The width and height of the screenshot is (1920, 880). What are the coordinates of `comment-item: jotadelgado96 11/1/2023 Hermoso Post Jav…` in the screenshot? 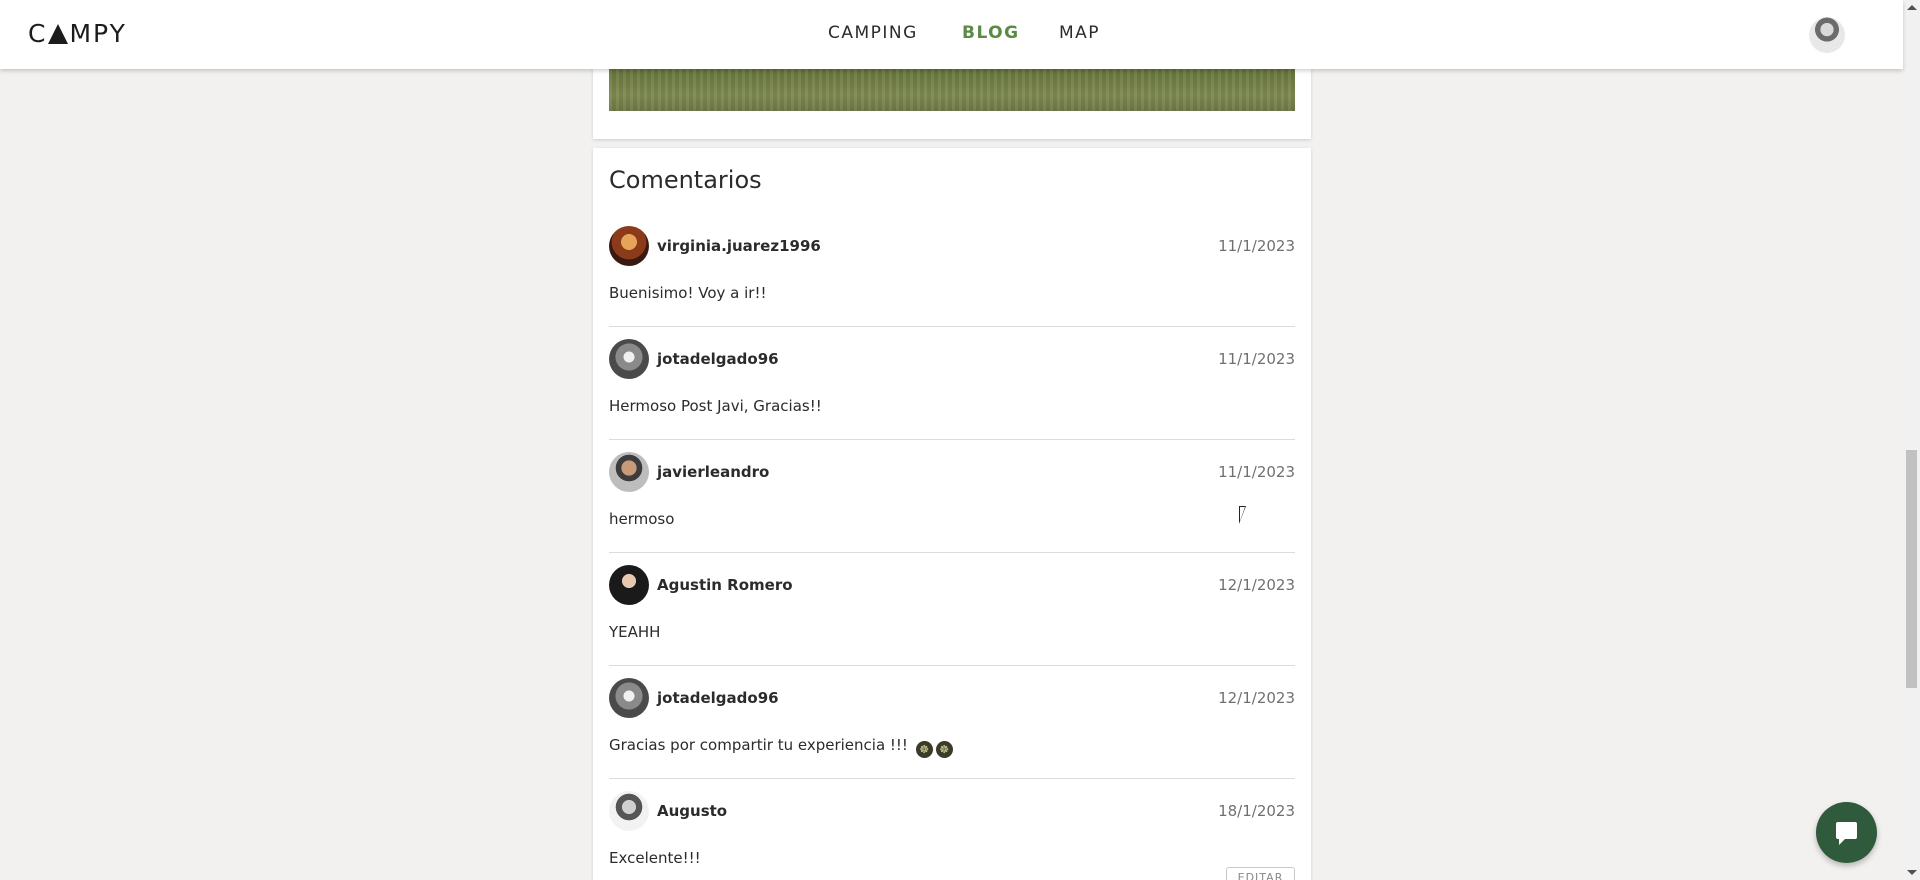 It's located at (952, 383).